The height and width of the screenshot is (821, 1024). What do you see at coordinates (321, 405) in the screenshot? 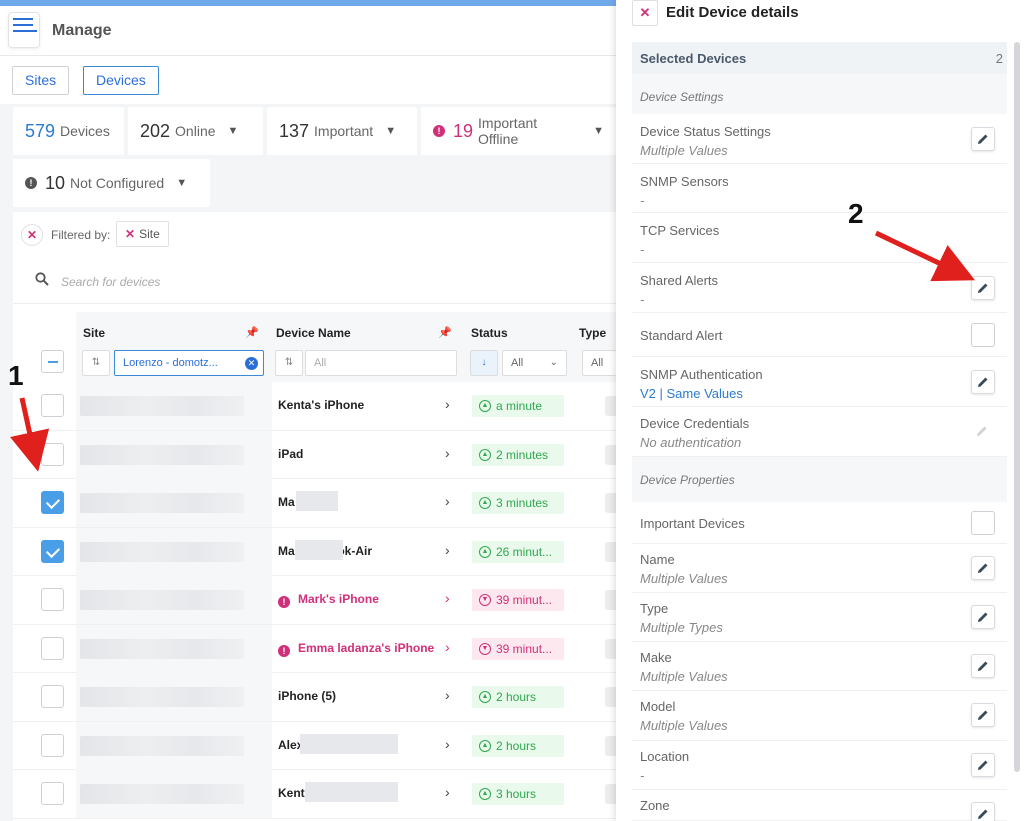
I see `device-name: Kenta's iPhone` at bounding box center [321, 405].